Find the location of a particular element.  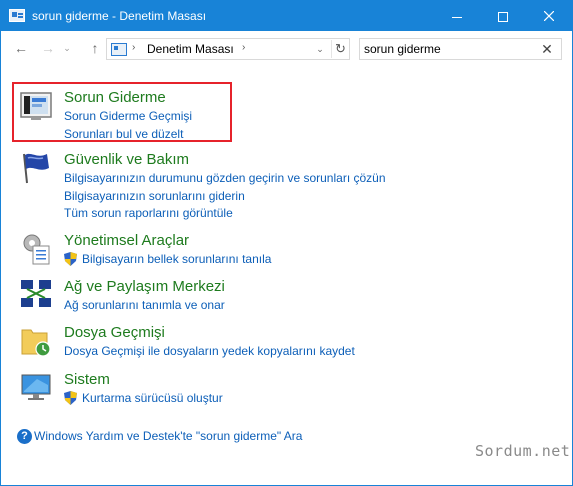

address-bar: › Denetim Masası › ⌄ ↻ is located at coordinates (228, 49).